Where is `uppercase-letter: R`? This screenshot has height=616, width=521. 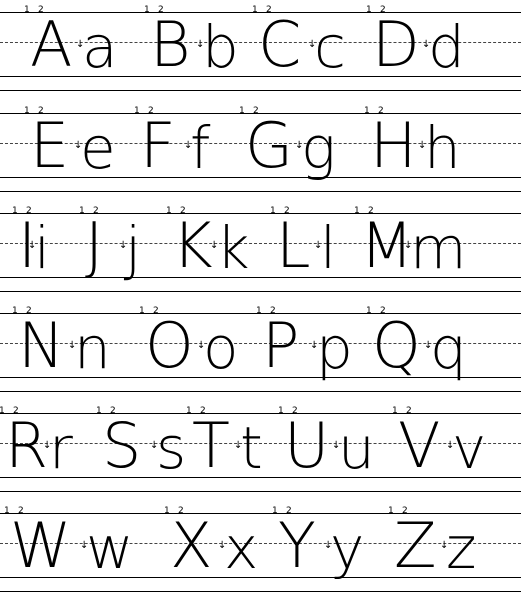
uppercase-letter: R is located at coordinates (27, 445).